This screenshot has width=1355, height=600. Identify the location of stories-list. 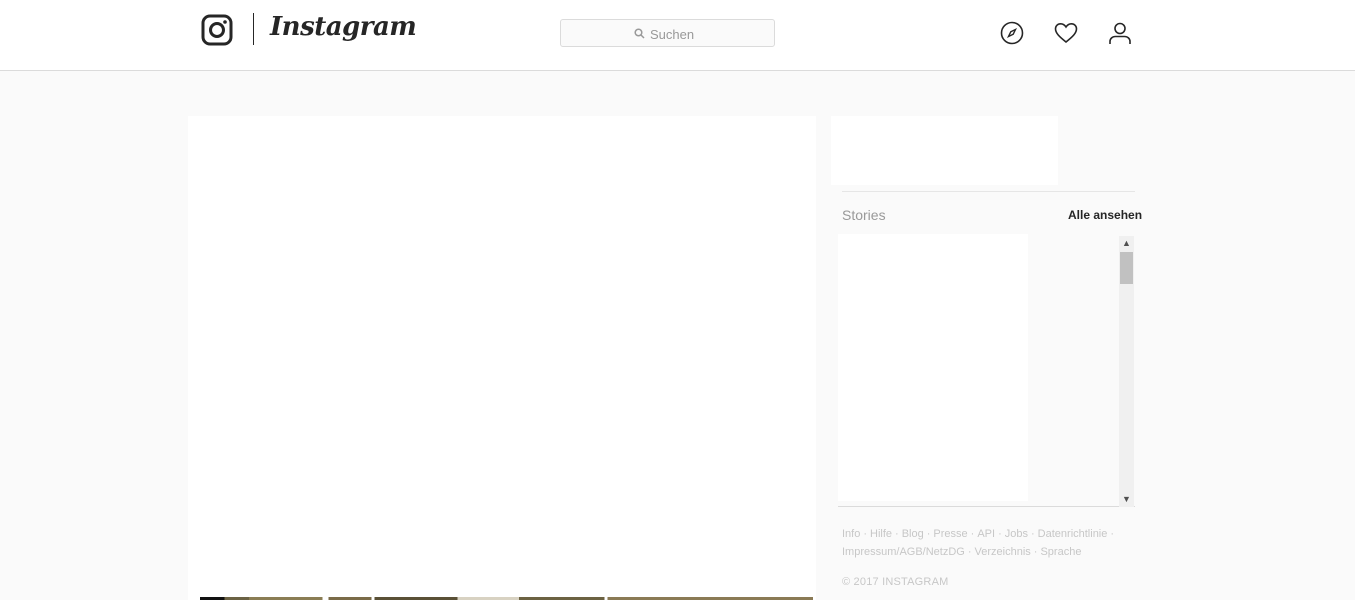
(933, 367).